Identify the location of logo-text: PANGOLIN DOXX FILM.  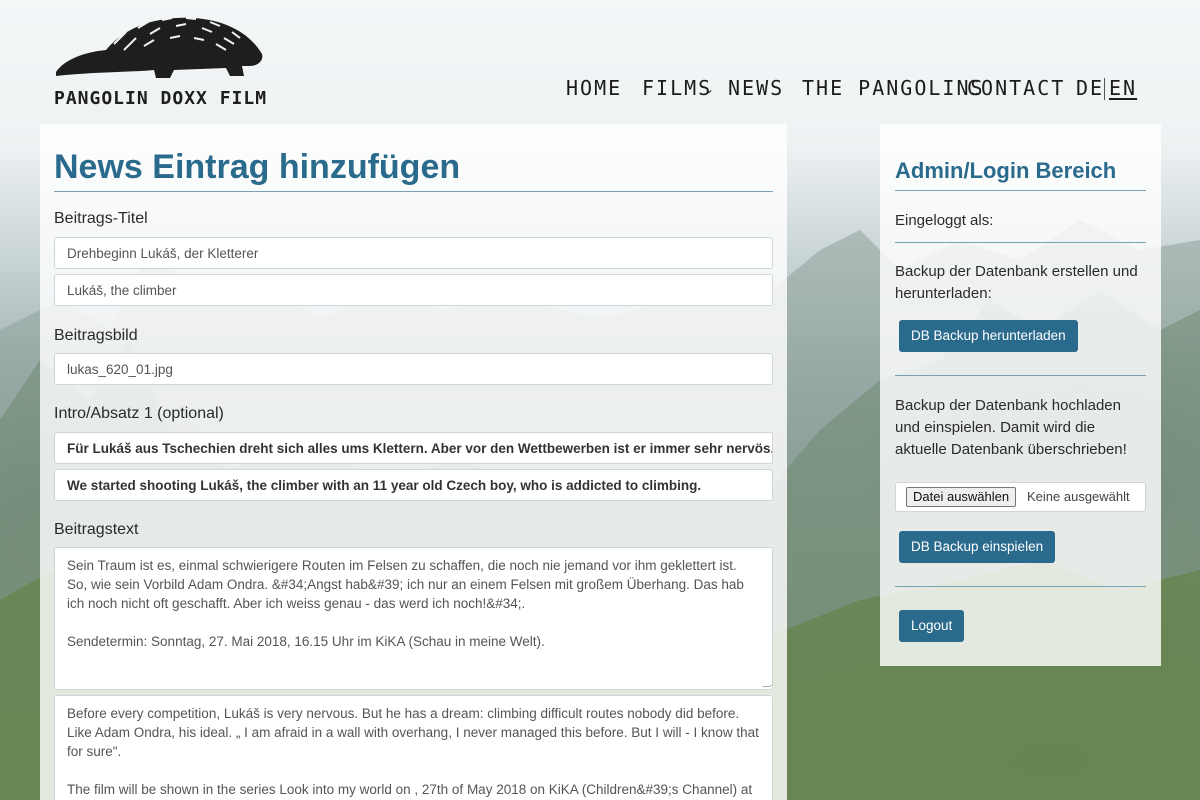
(161, 98).